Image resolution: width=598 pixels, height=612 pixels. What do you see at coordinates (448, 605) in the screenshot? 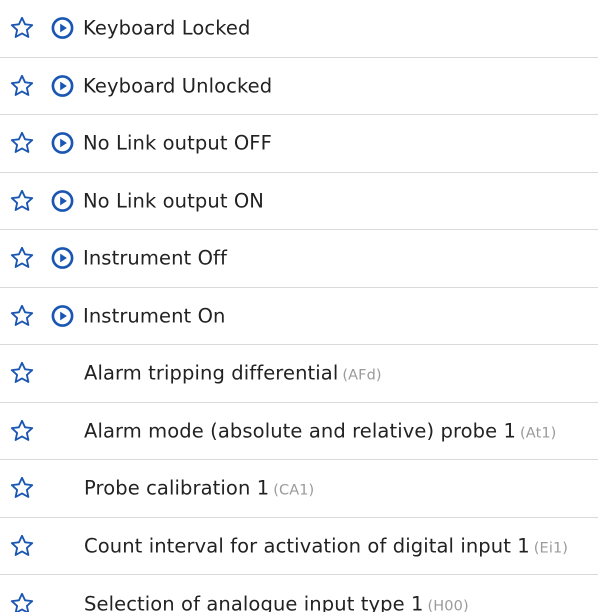
I see `parameter-code: (H00)` at bounding box center [448, 605].